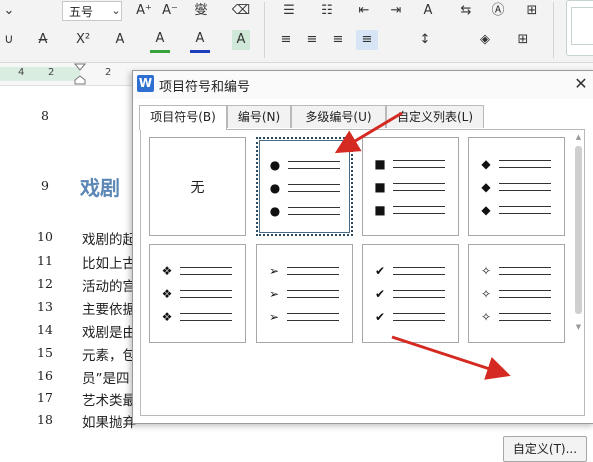 This screenshot has width=593, height=462. I want to click on shading-icon: ◈, so click(485, 40).